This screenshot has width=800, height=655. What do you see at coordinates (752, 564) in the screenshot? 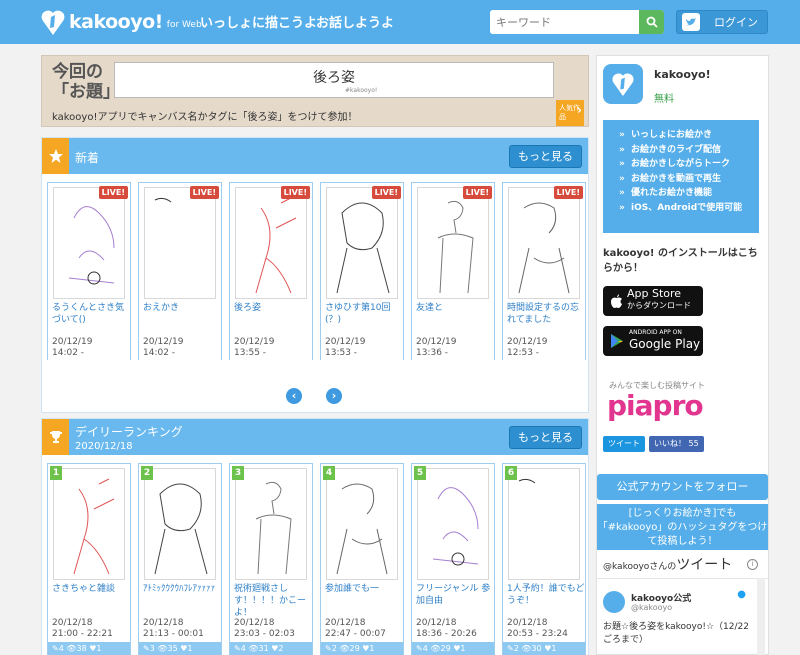
I see `info-icon: i` at bounding box center [752, 564].